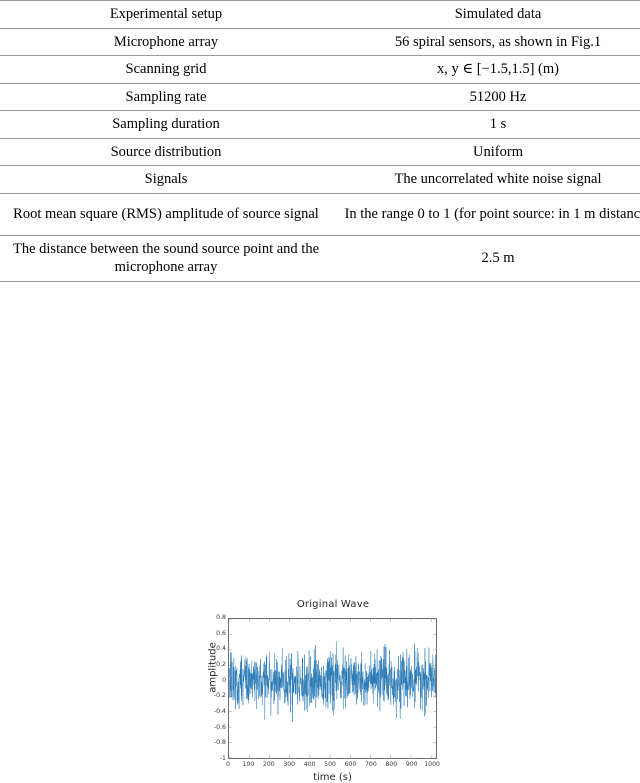 Image resolution: width=640 pixels, height=783 pixels. What do you see at coordinates (219, 727) in the screenshot?
I see `y-tick-label: -0.6` at bounding box center [219, 727].